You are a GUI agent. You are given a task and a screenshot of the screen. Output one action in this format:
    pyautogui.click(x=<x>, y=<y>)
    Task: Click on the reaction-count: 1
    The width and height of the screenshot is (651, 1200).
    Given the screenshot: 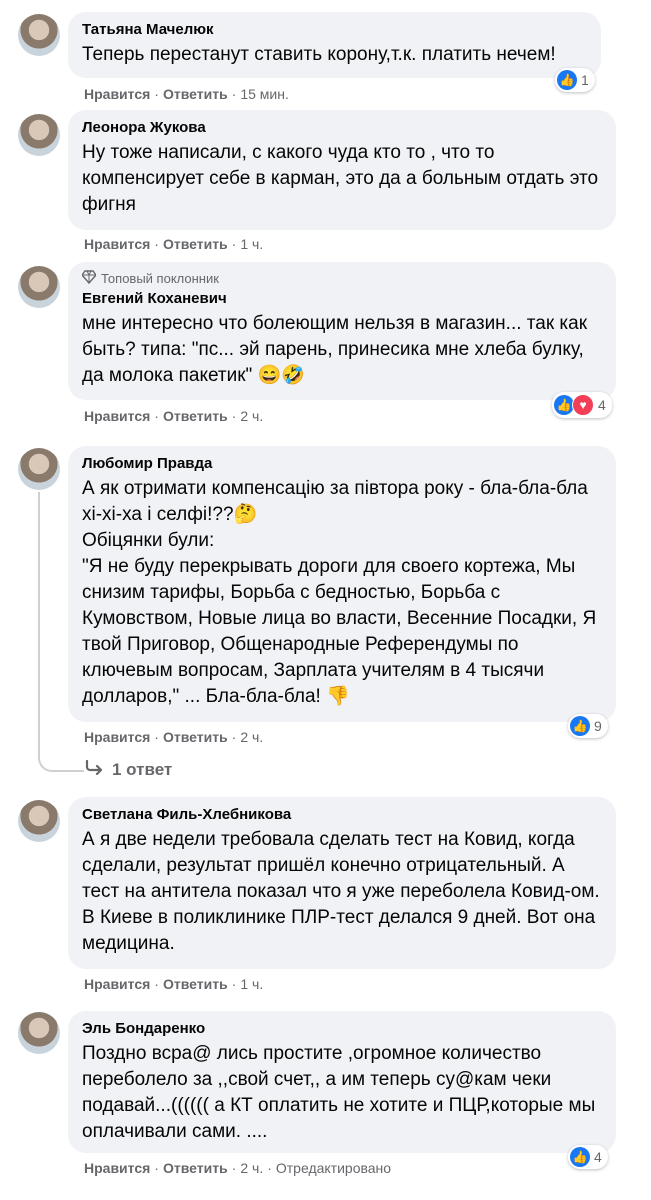 What is the action you would take?
    pyautogui.click(x=585, y=80)
    